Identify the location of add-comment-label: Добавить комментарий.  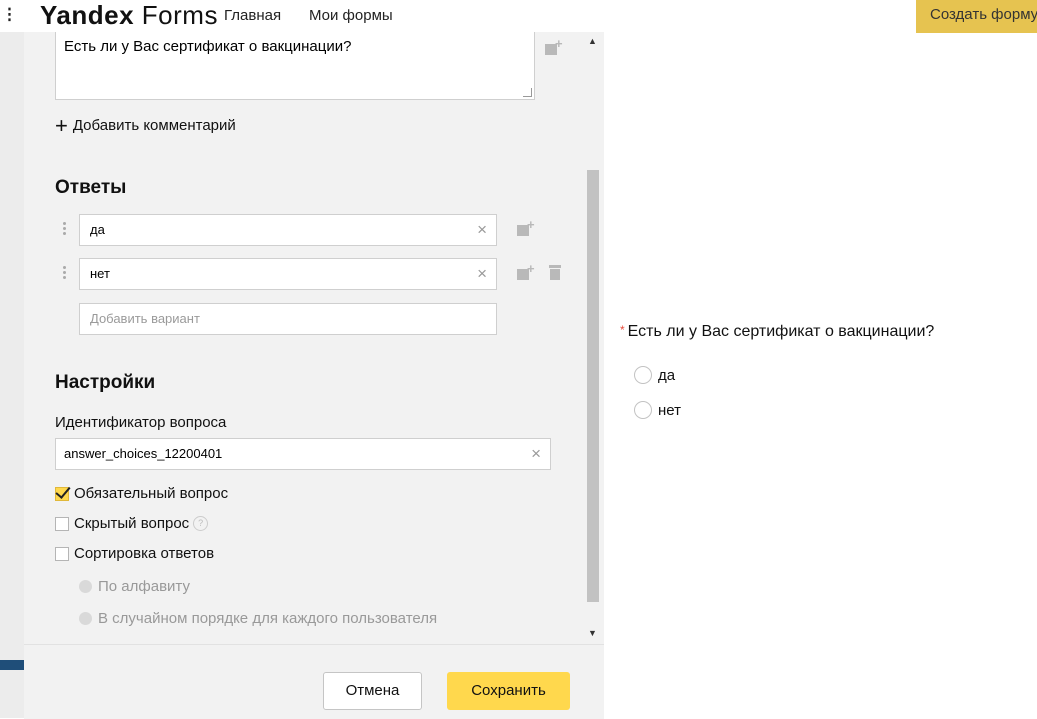
(154, 125).